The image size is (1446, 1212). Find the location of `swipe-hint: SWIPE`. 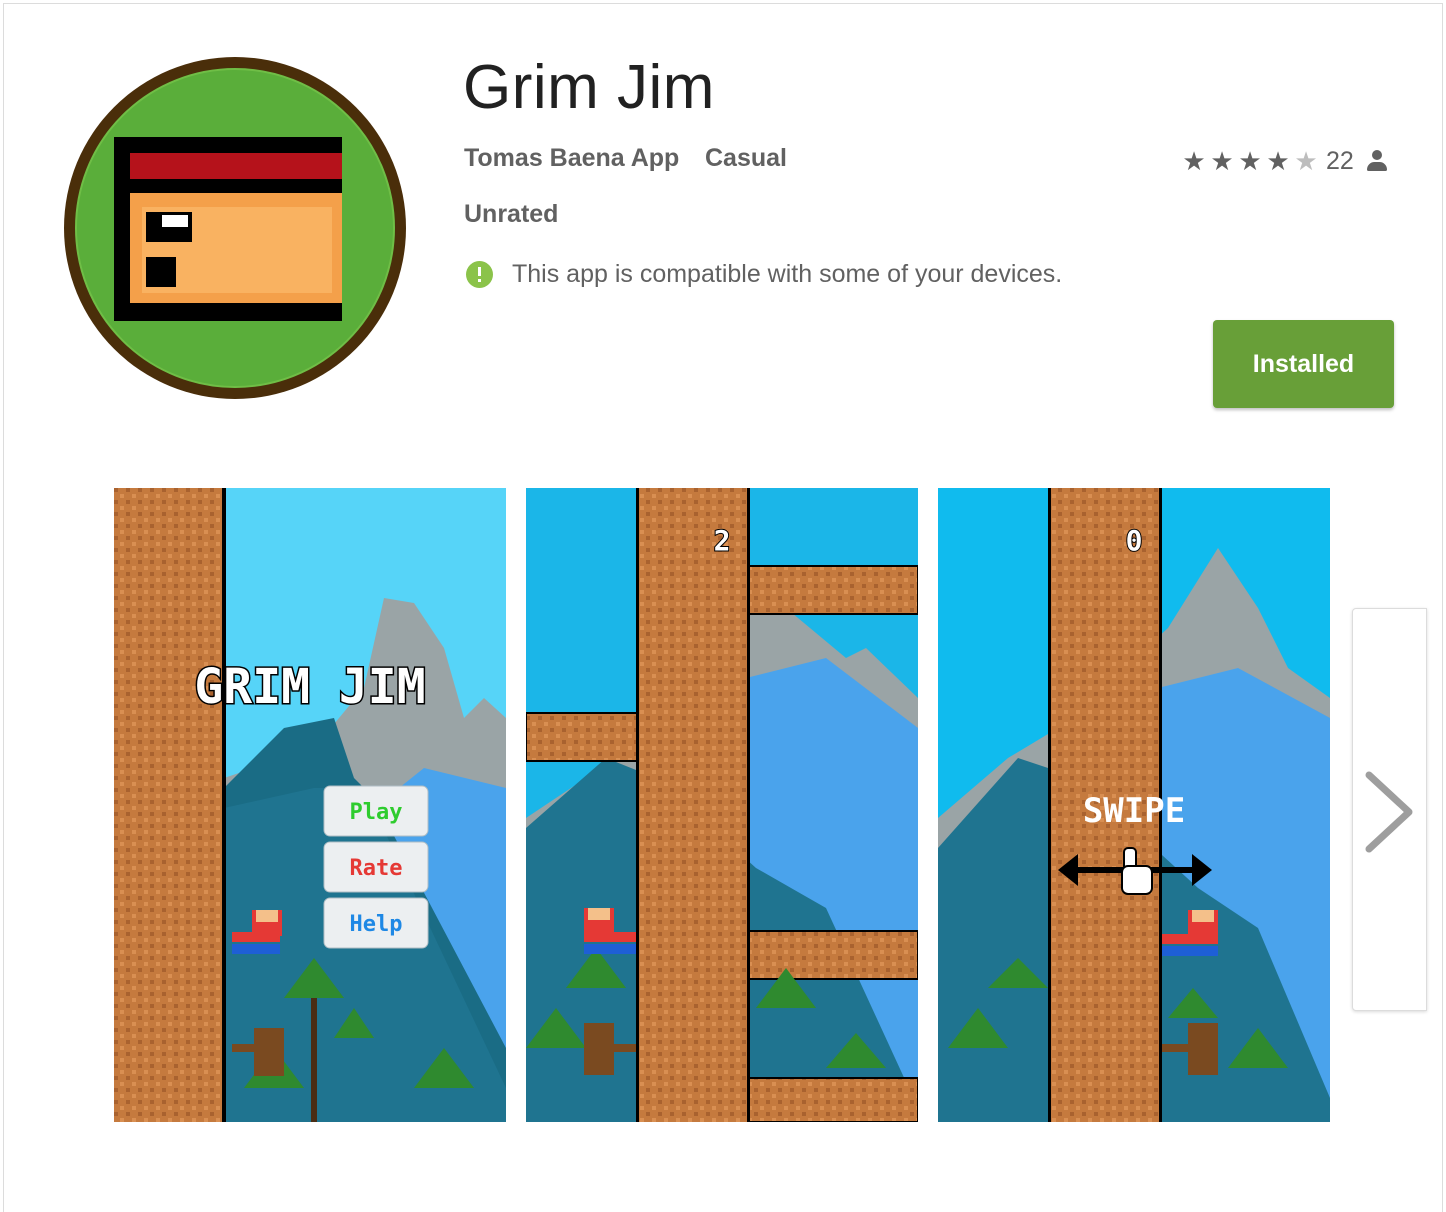

swipe-hint: SWIPE is located at coordinates (1134, 811).